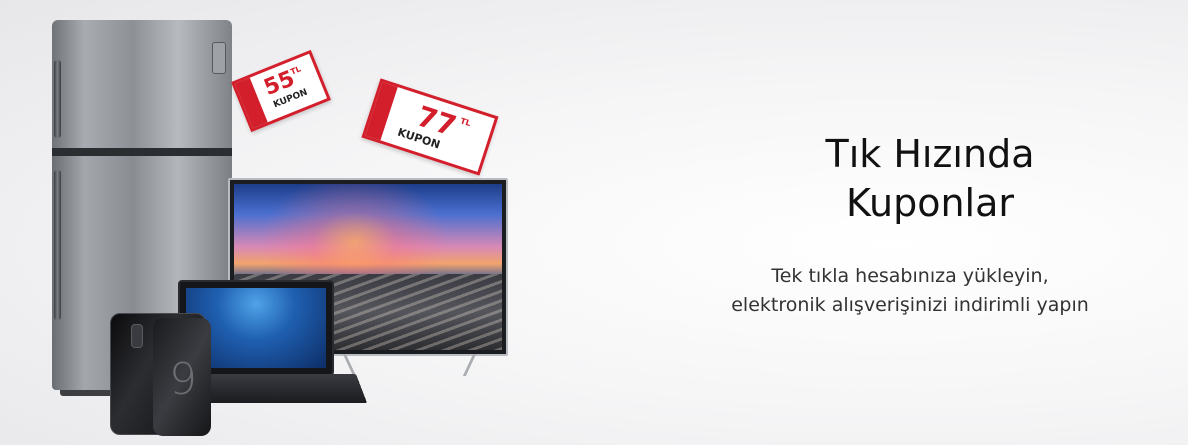  What do you see at coordinates (930, 178) in the screenshot?
I see `banner-headline: Tık Hızında Kuponlar` at bounding box center [930, 178].